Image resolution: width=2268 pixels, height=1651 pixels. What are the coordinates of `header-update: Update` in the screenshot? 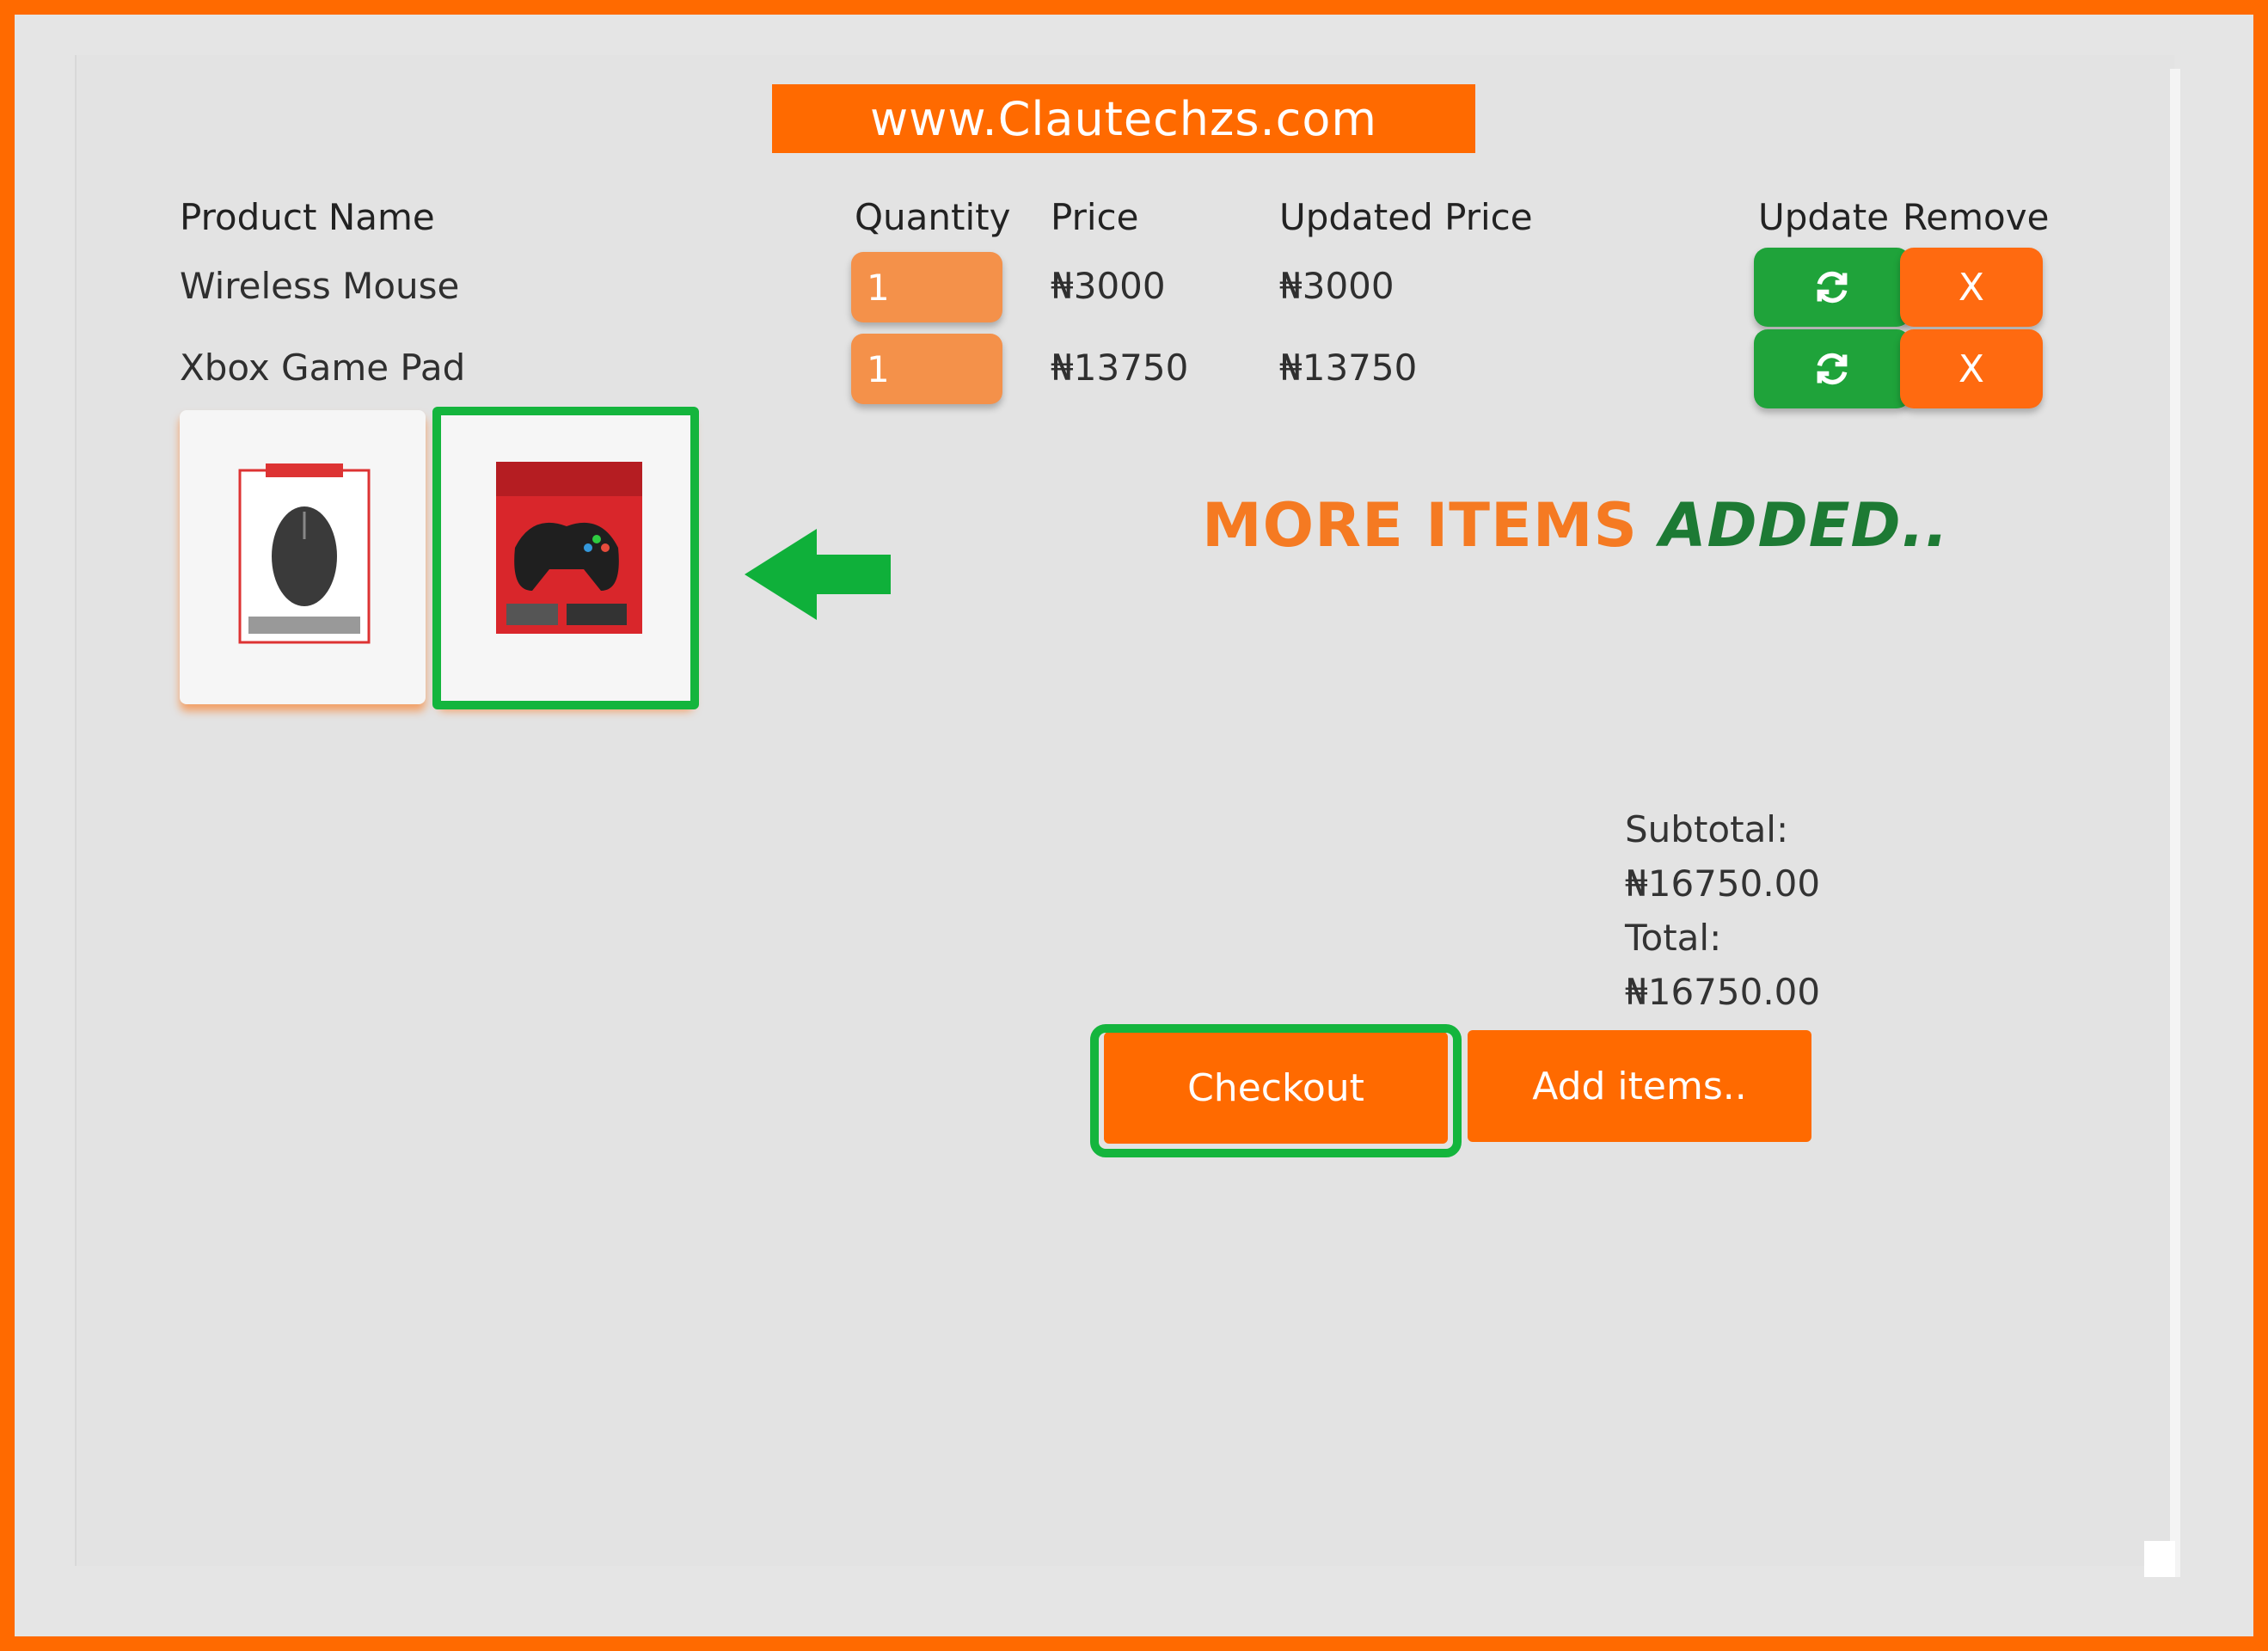 It's located at (1824, 217).